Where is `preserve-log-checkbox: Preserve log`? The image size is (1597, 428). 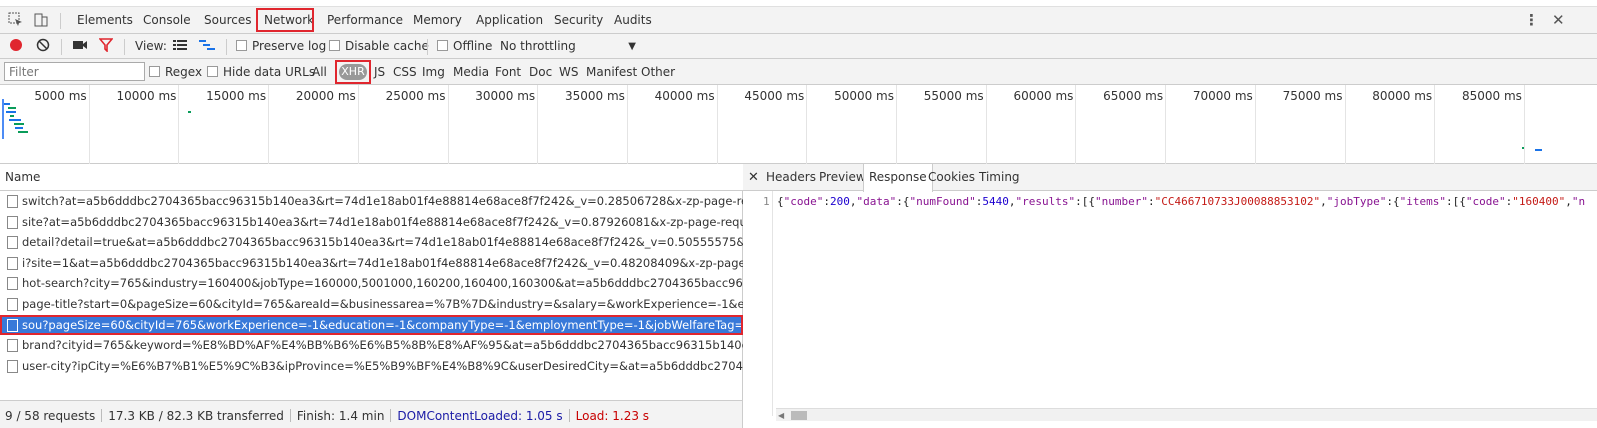 preserve-log-checkbox: Preserve log is located at coordinates (281, 46).